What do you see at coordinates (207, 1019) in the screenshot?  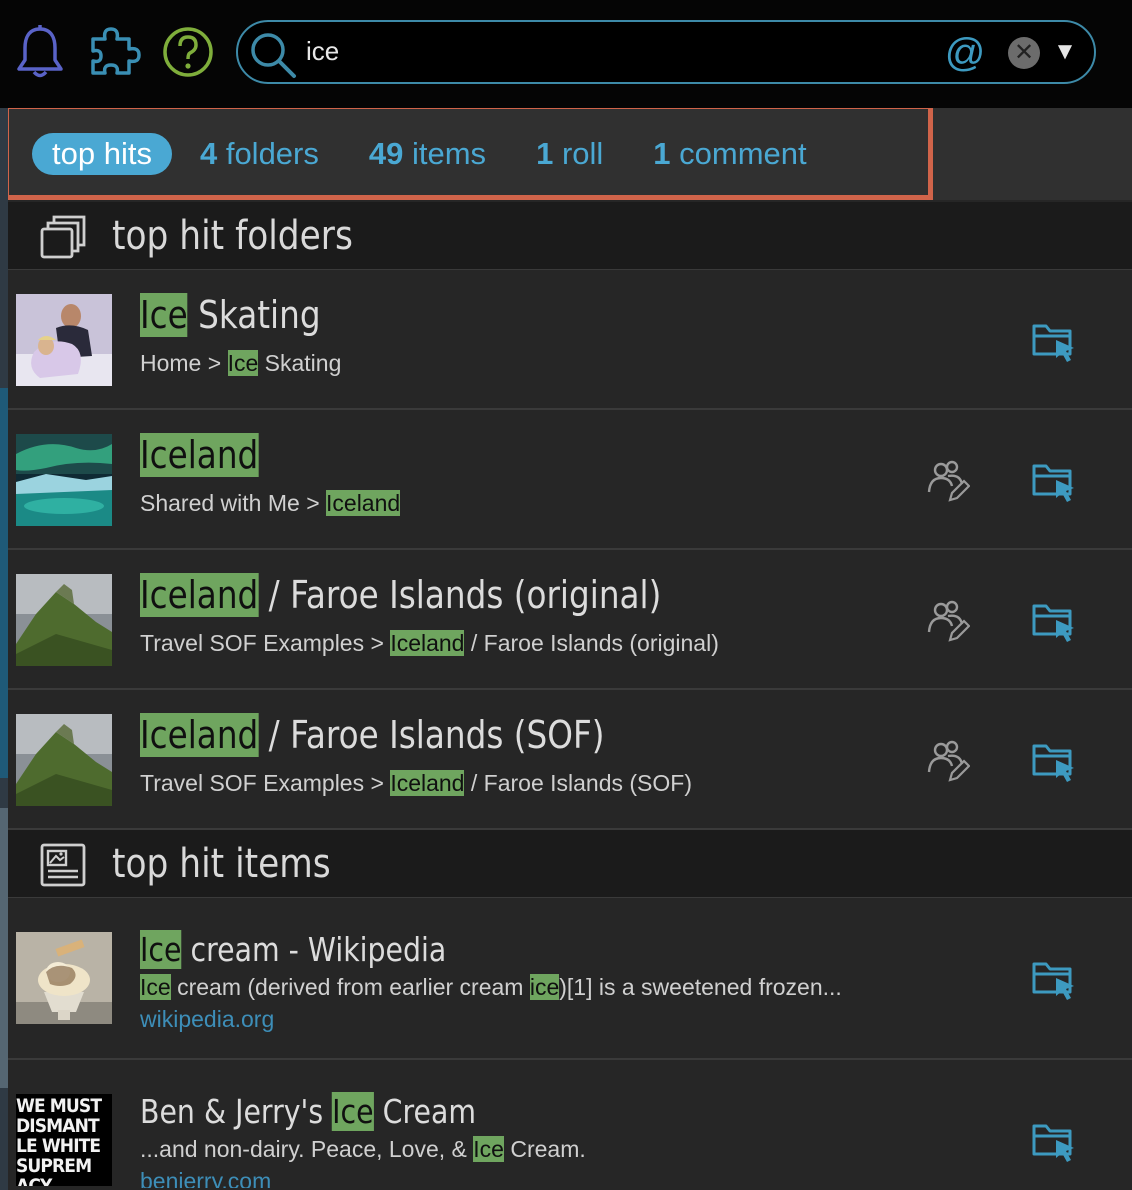 I see `item-source-link: wikipedia.org` at bounding box center [207, 1019].